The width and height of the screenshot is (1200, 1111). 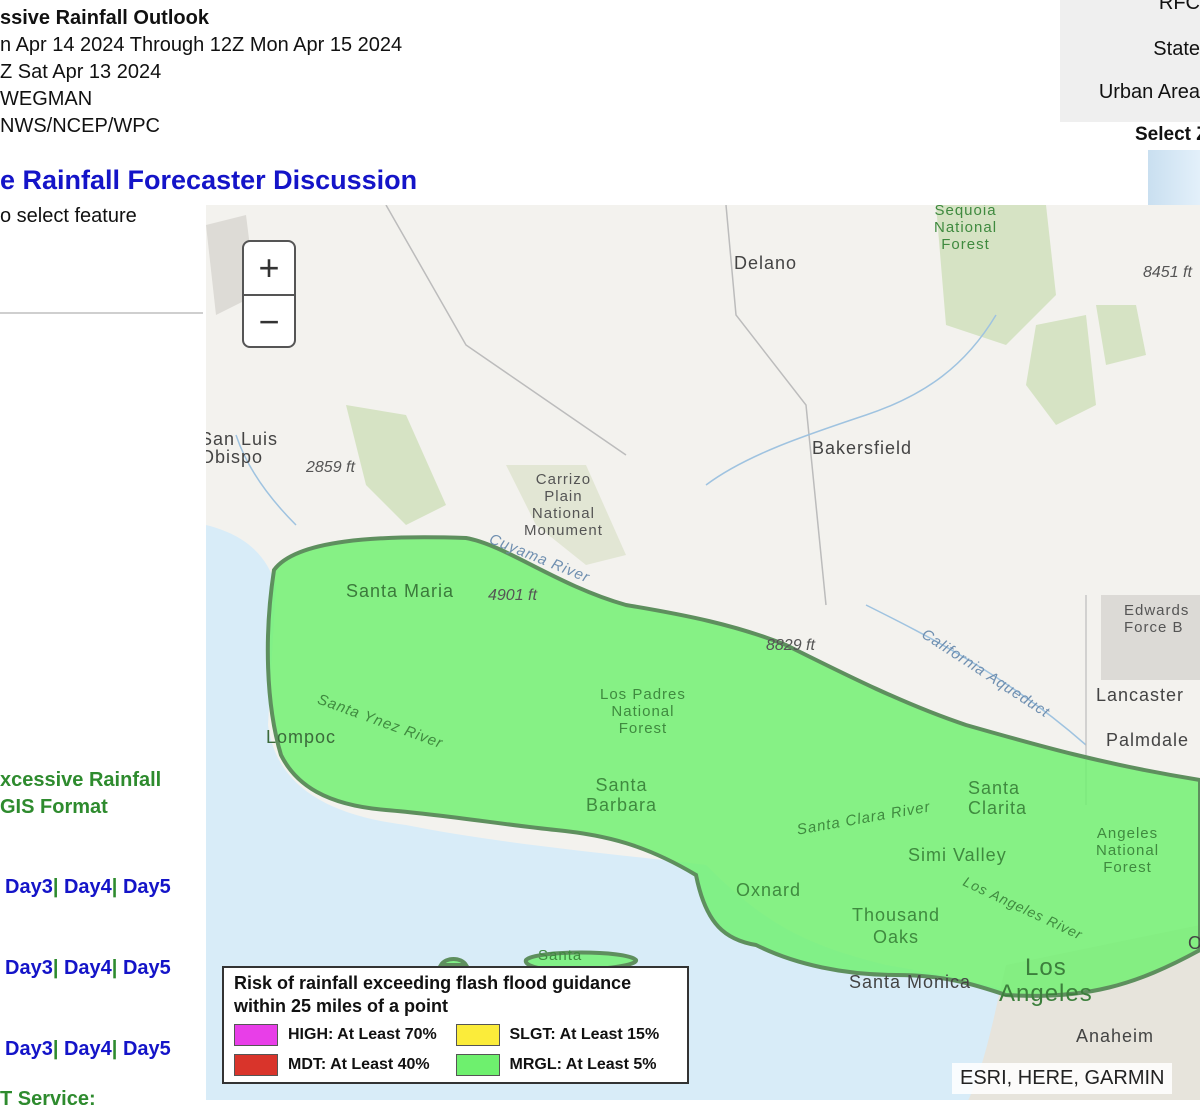 What do you see at coordinates (46, 99) in the screenshot?
I see `forecaster-name: WEGMAN` at bounding box center [46, 99].